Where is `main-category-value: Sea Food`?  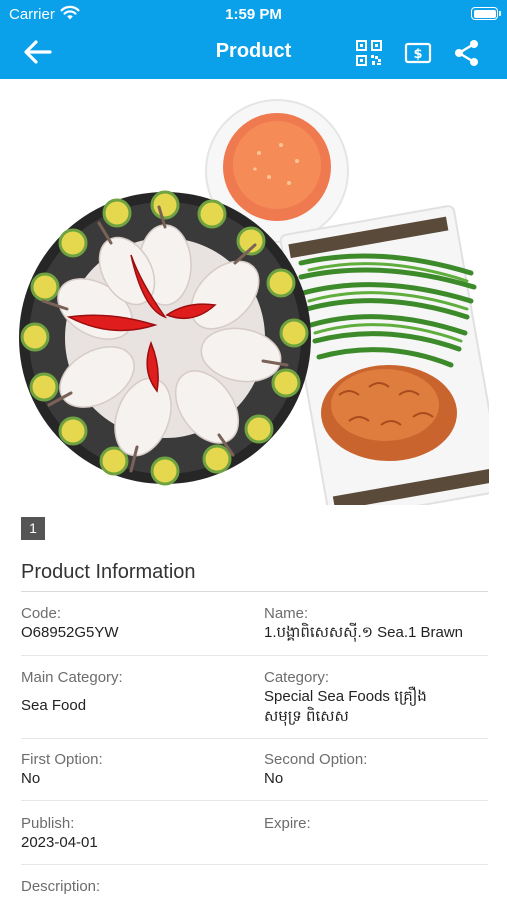
main-category-value: Sea Food is located at coordinates (54, 705).